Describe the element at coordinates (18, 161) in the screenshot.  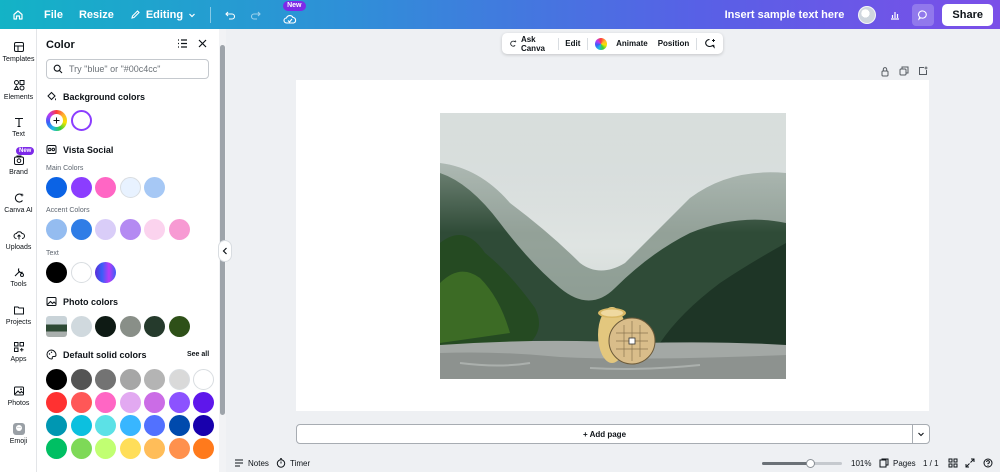
I see `rail-item-brand: New Brand` at that location.